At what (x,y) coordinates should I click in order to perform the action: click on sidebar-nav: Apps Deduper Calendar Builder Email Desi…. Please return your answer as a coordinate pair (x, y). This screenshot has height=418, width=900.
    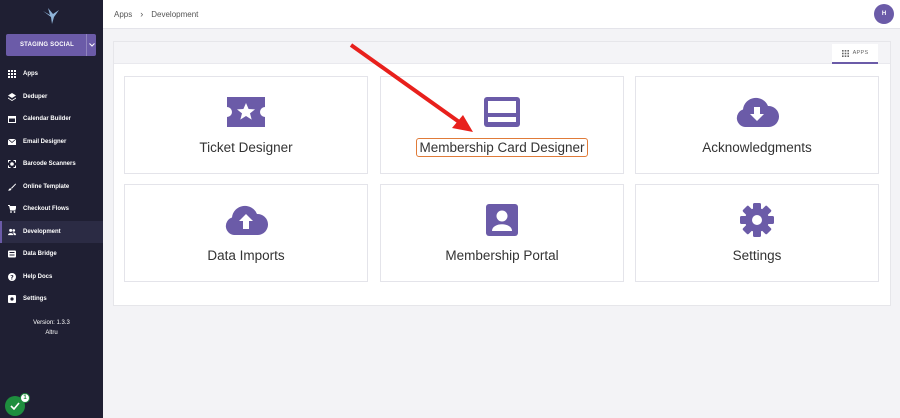
    Looking at the image, I should click on (51, 187).